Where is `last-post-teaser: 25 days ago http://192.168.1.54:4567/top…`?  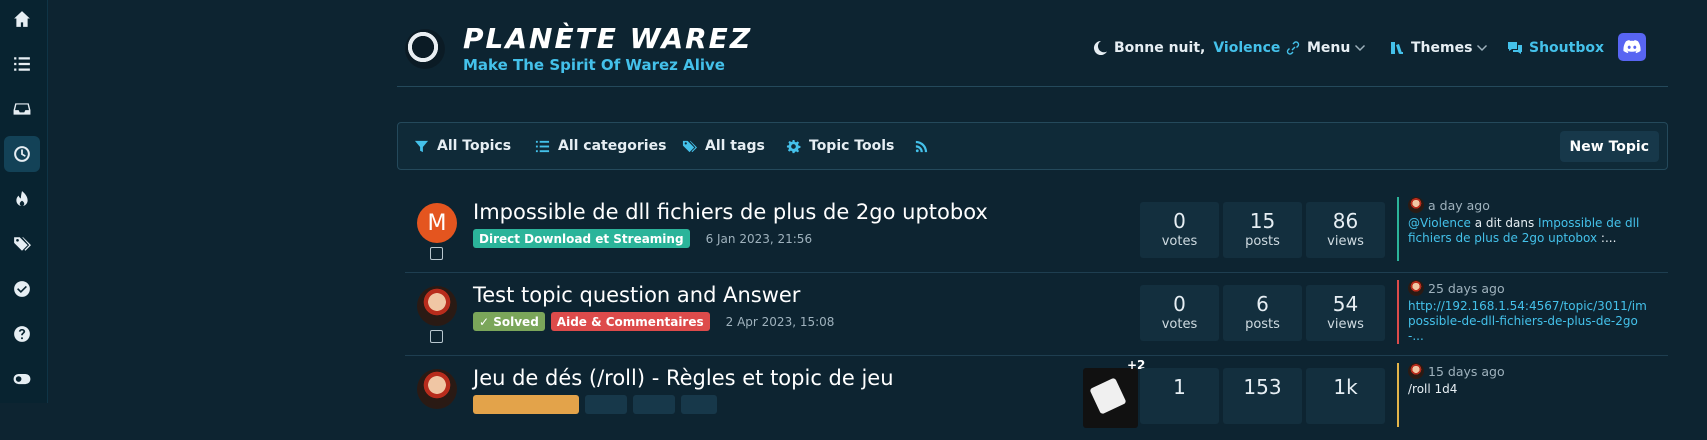
last-post-teaser: 25 days ago http://192.168.1.54:4567/top… is located at coordinates (1522, 312).